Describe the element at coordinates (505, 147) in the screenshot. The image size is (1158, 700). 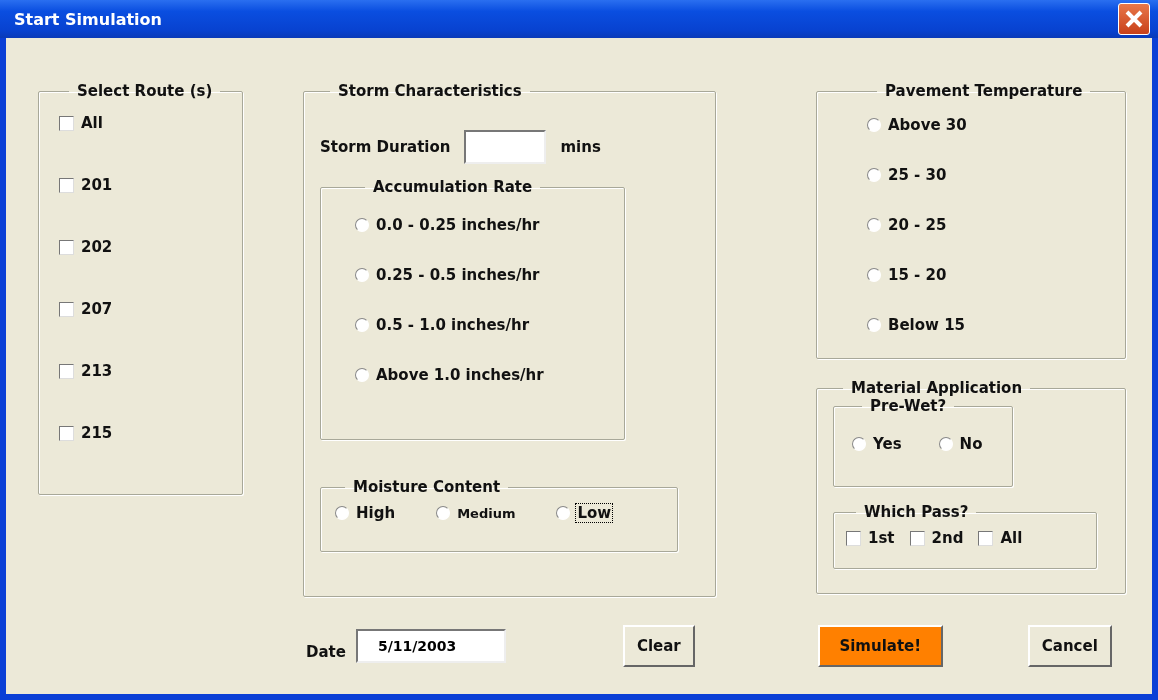
I see `duration-field` at that location.